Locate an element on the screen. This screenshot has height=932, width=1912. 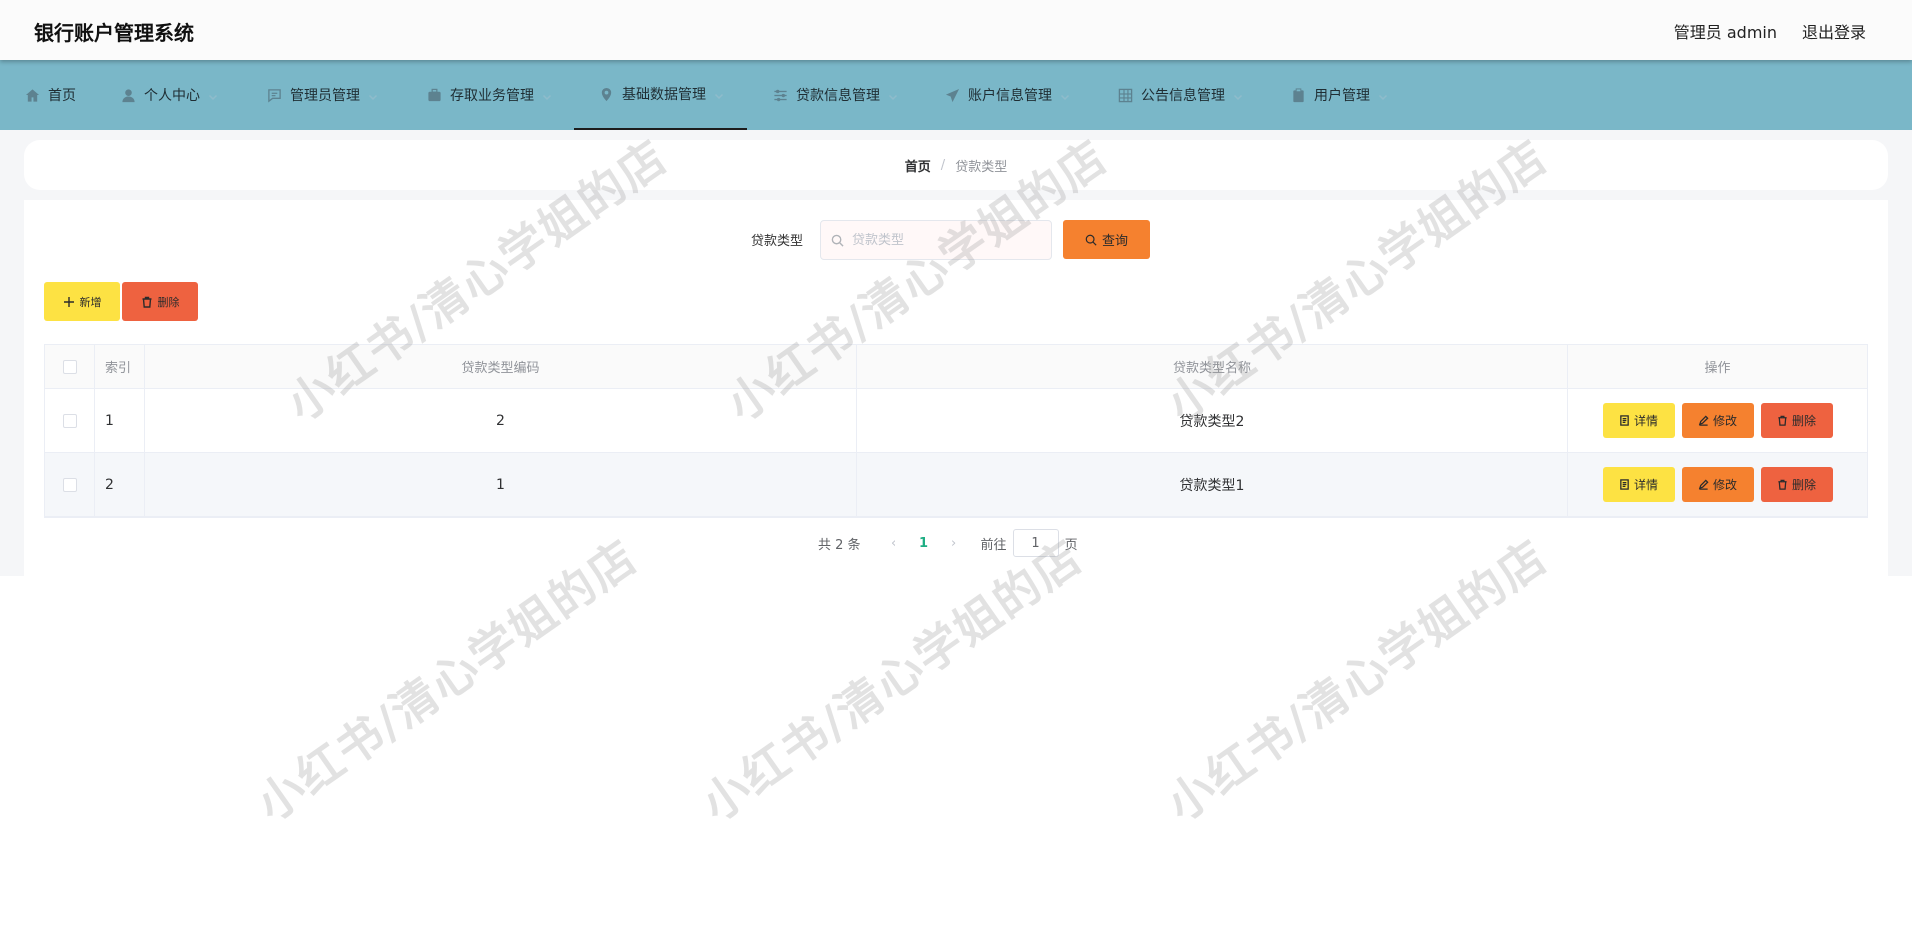
pagination: 共 2 条 ‹ 1 › 前往 页 is located at coordinates (948, 543).